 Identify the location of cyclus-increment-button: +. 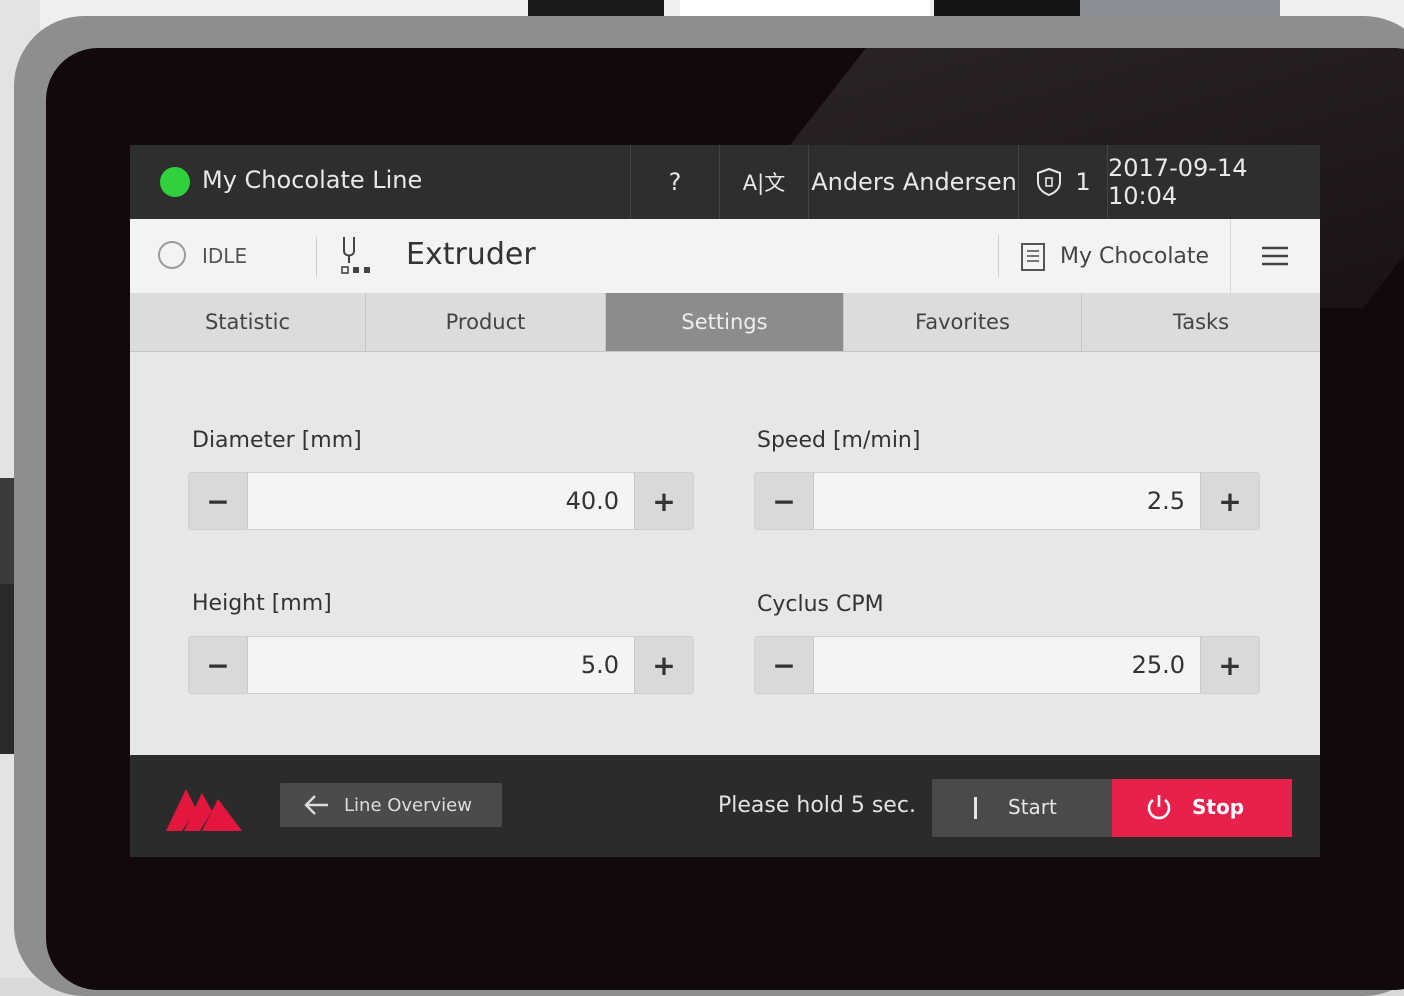
(1229, 665).